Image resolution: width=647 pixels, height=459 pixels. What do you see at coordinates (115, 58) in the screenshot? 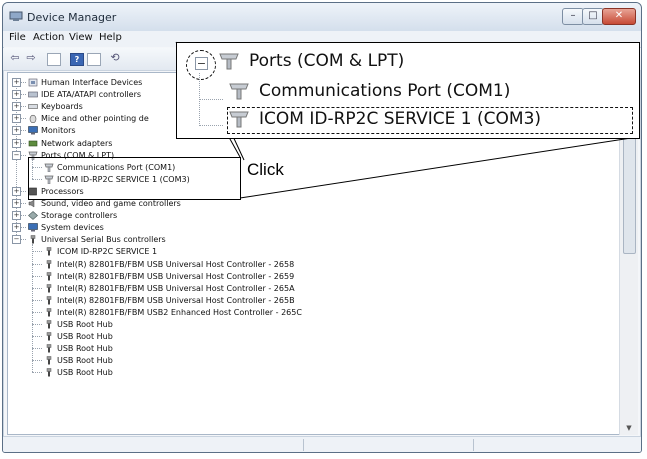
I see `scan-hardware-icon: ⟲` at bounding box center [115, 58].